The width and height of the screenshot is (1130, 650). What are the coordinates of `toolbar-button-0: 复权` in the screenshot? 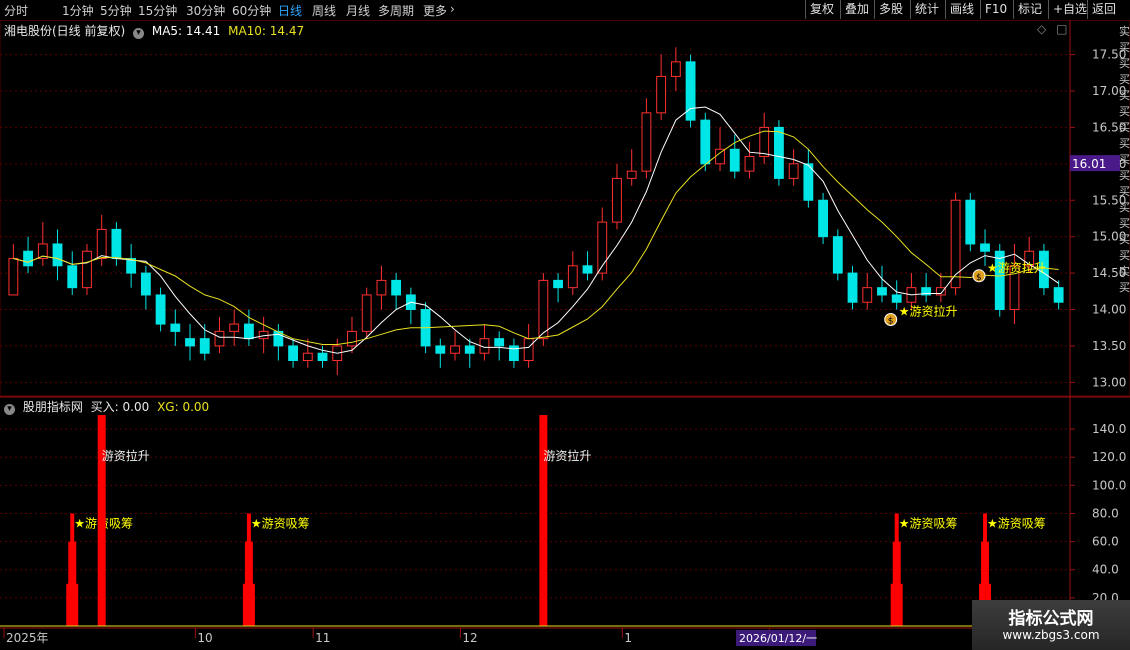 It's located at (821, 9).